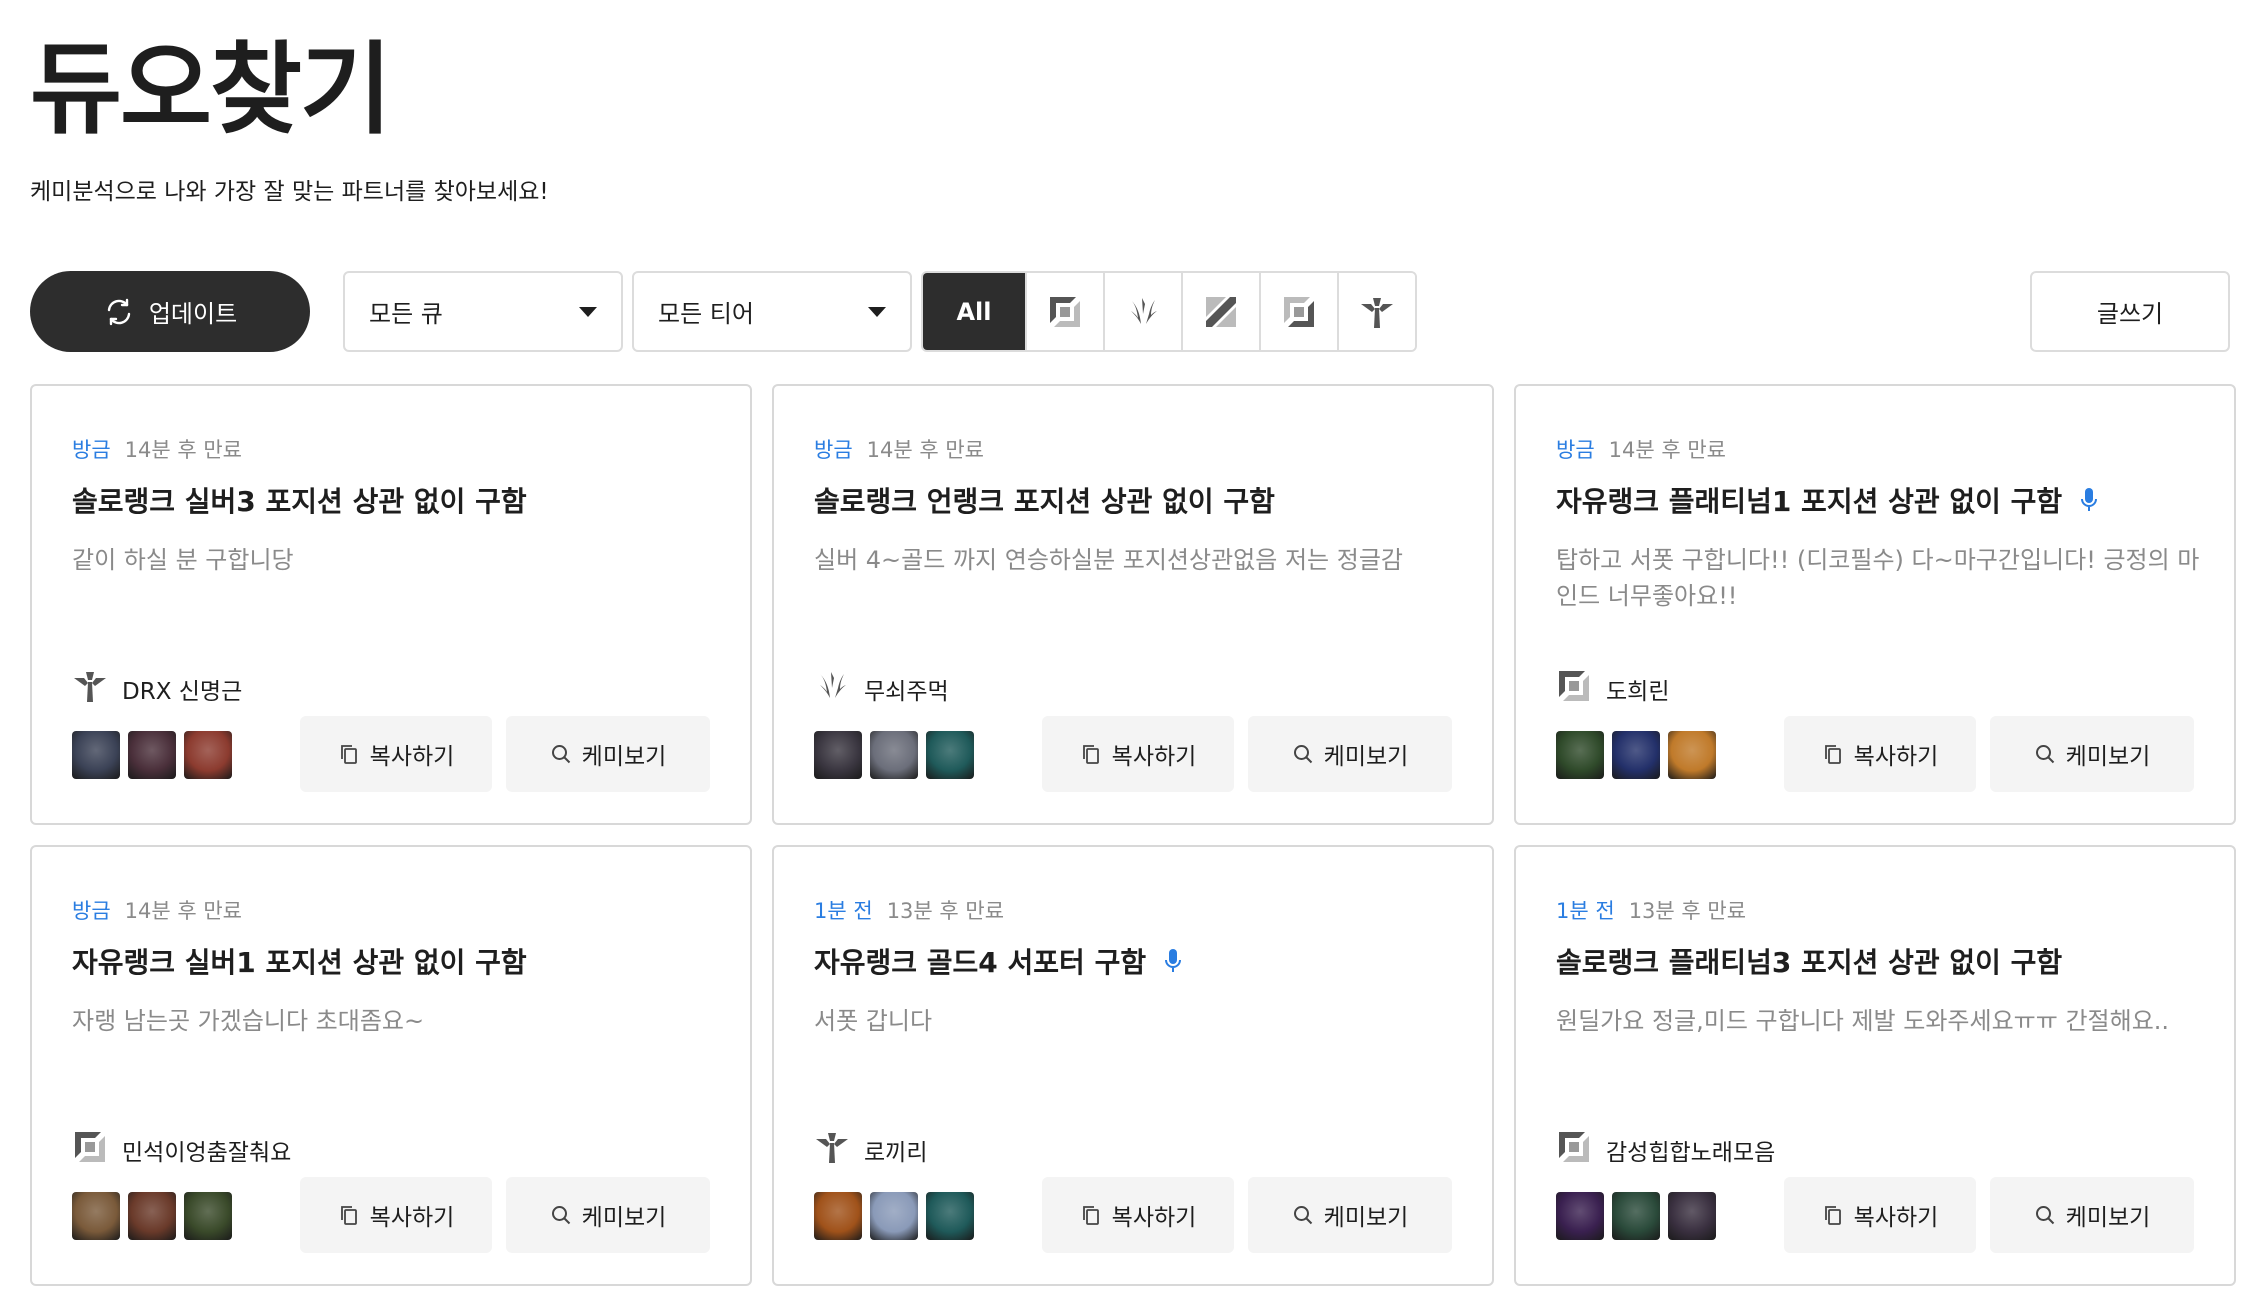 The width and height of the screenshot is (2254, 1296). I want to click on position-bottom-button, so click(1298, 311).